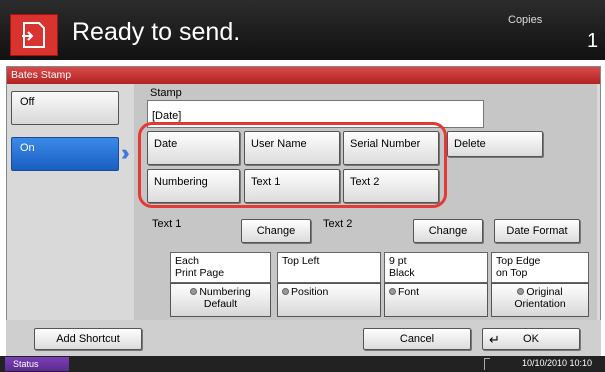  Describe the element at coordinates (338, 224) in the screenshot. I see `text2-label: Text 2` at that location.